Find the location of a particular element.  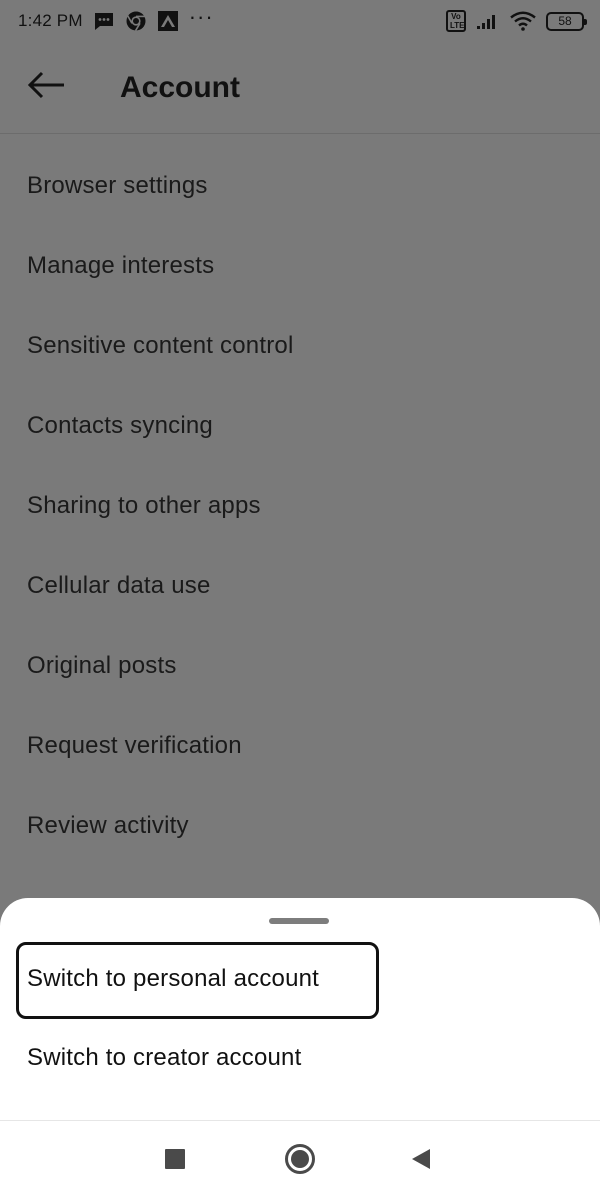

volte-icon: Vo LTE is located at coordinates (456, 21).